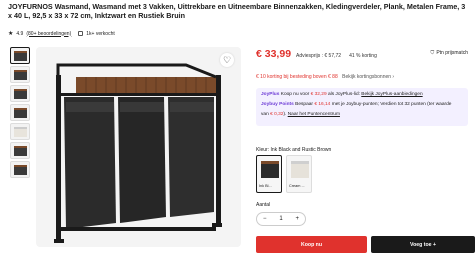 The image size is (475, 255). I want to click on quantity-plus-button: +, so click(297, 219).